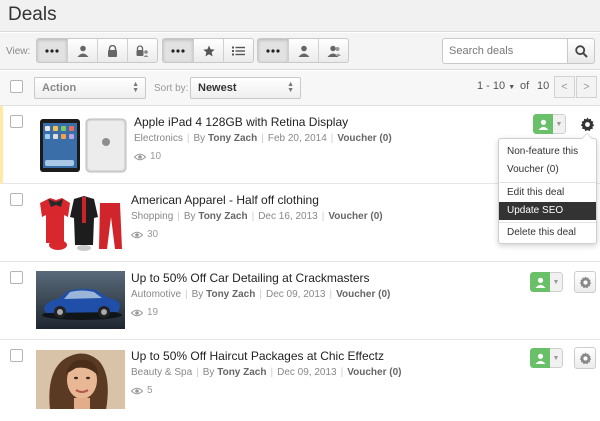 This screenshot has width=600, height=421. I want to click on list-icon, so click(238, 50).